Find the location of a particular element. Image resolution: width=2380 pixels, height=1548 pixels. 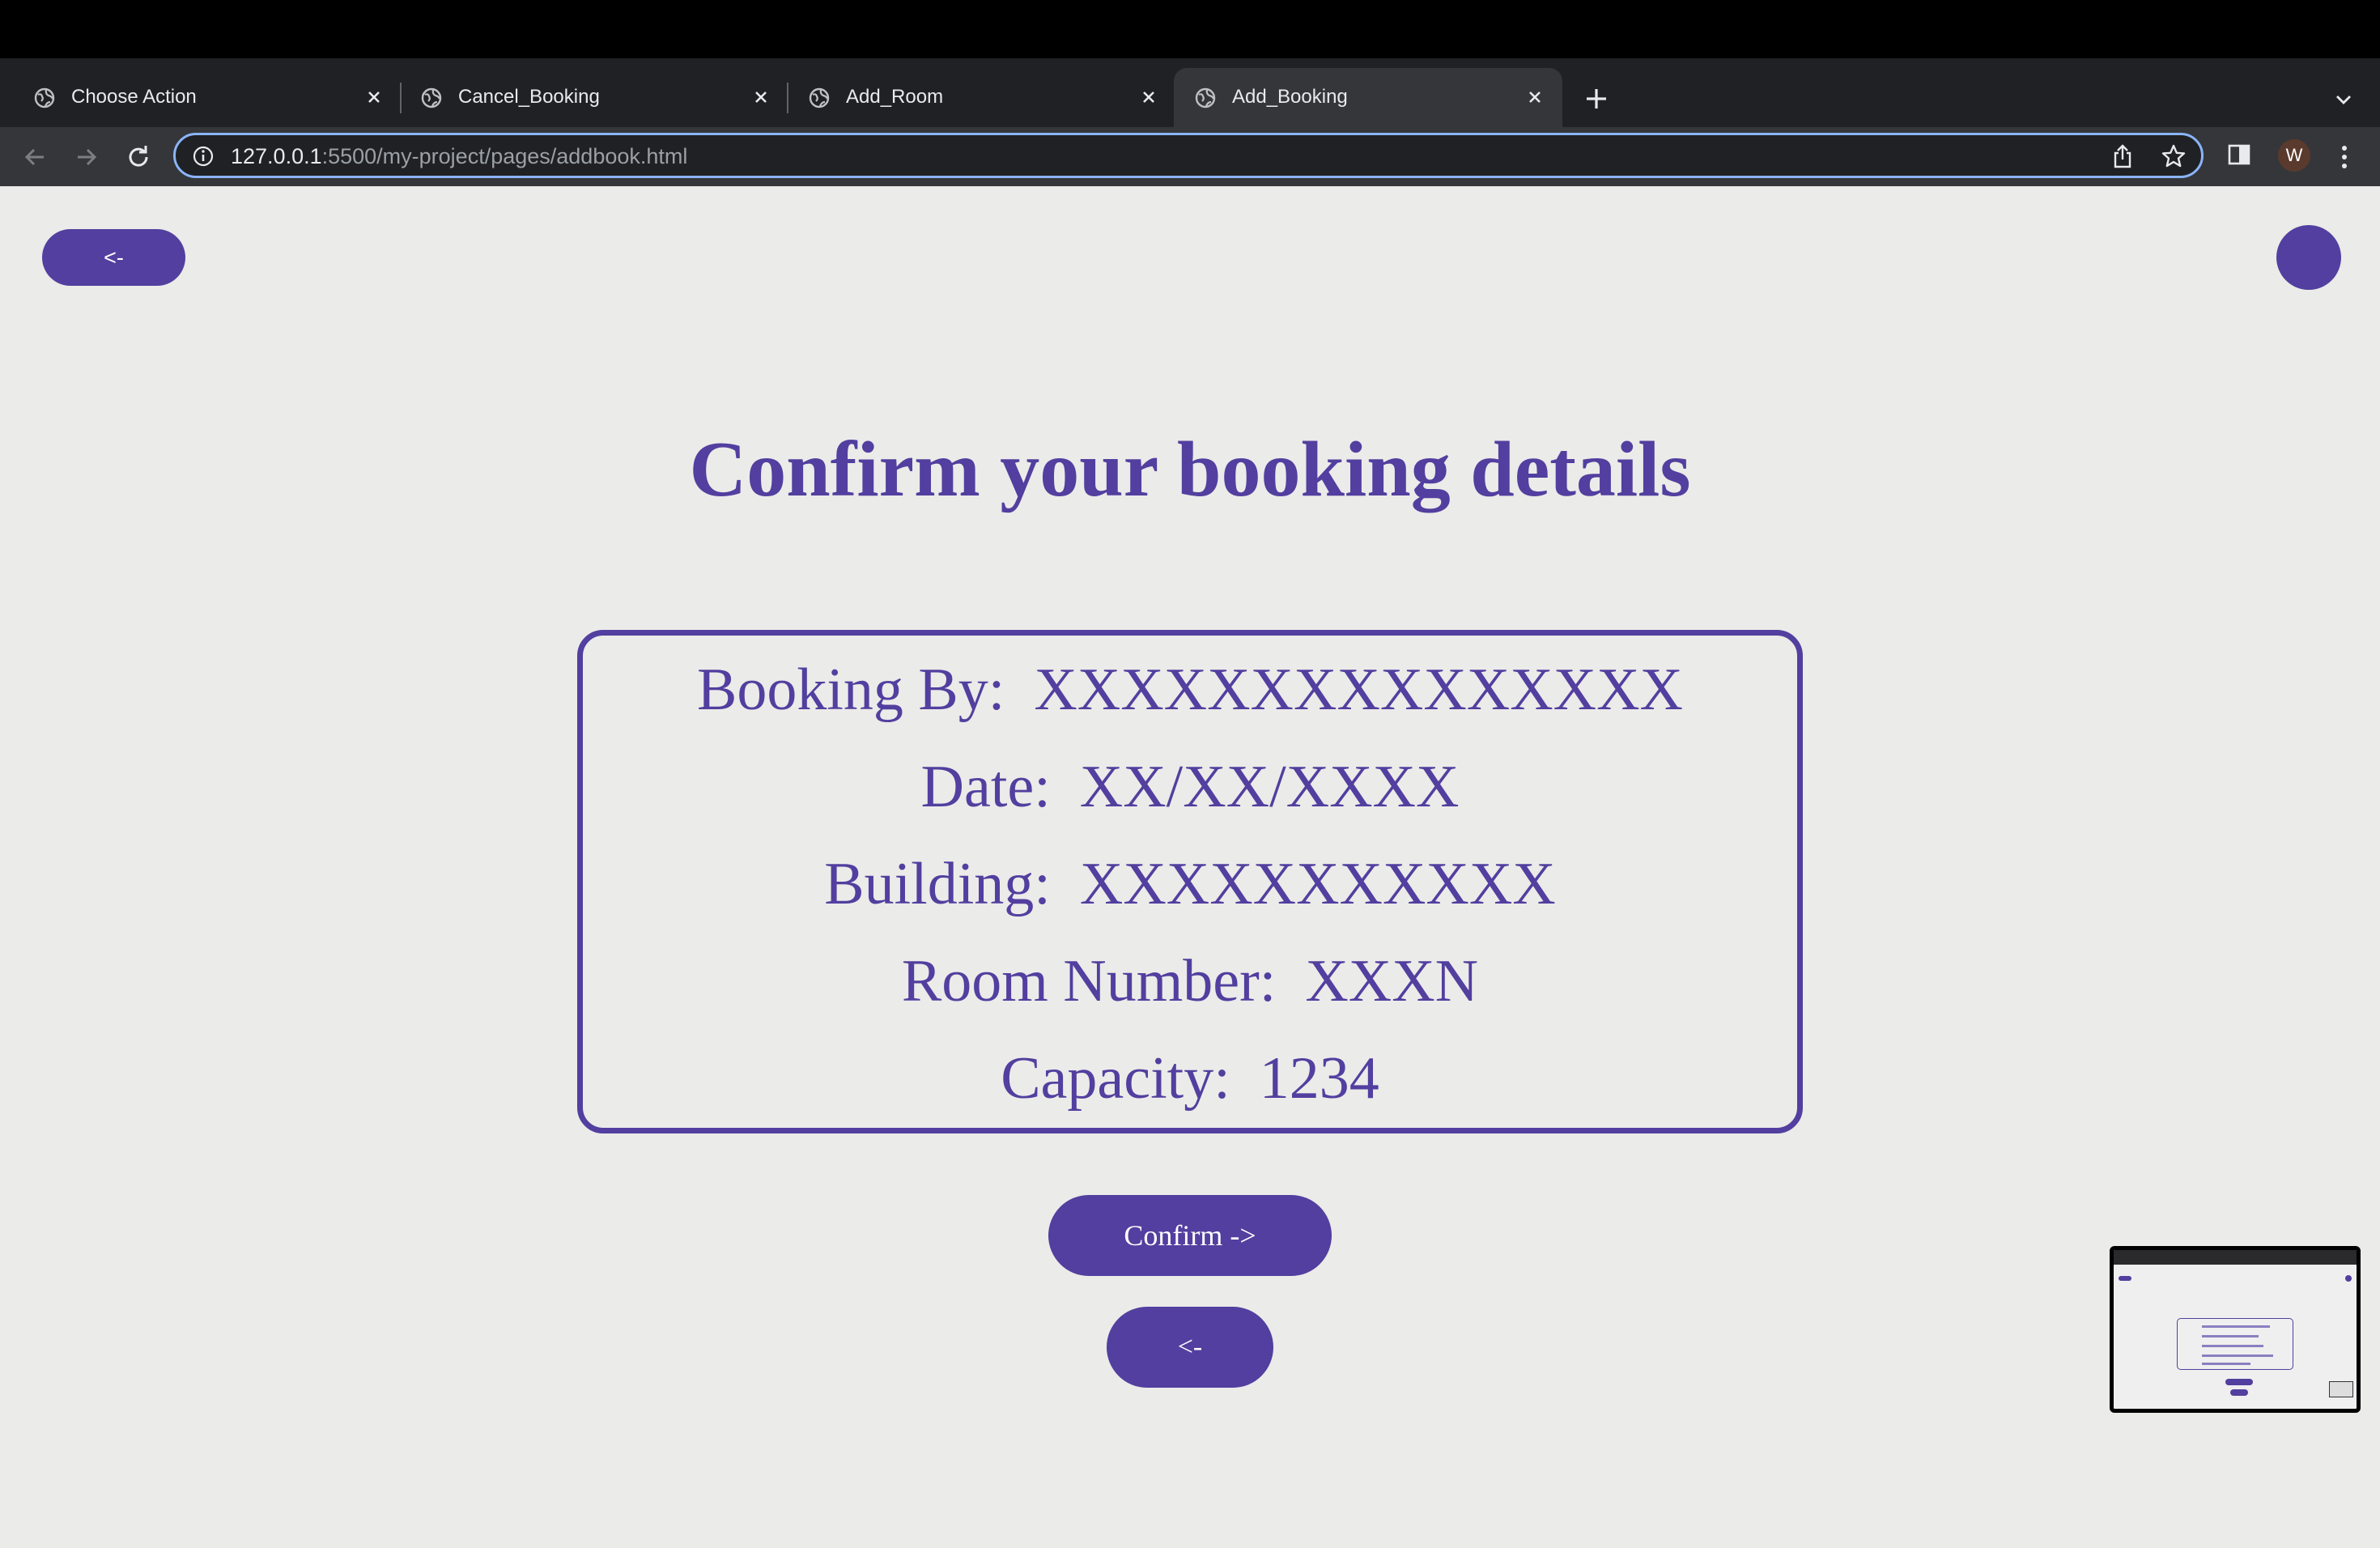

thumbnail-browser-bar is located at coordinates (2235, 1257).